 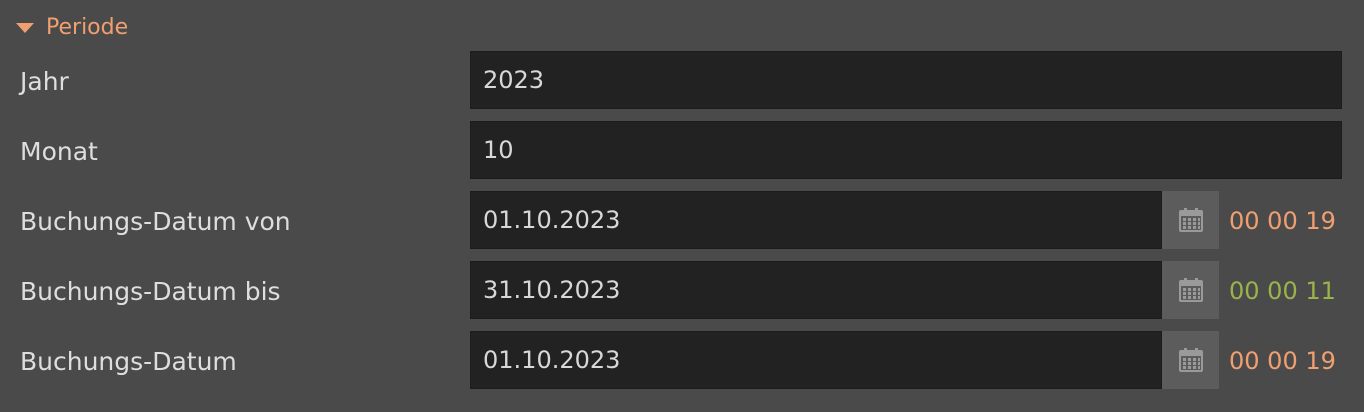 I want to click on field-label-datum-bis: Buchungs-Datum bis, so click(x=150, y=291).